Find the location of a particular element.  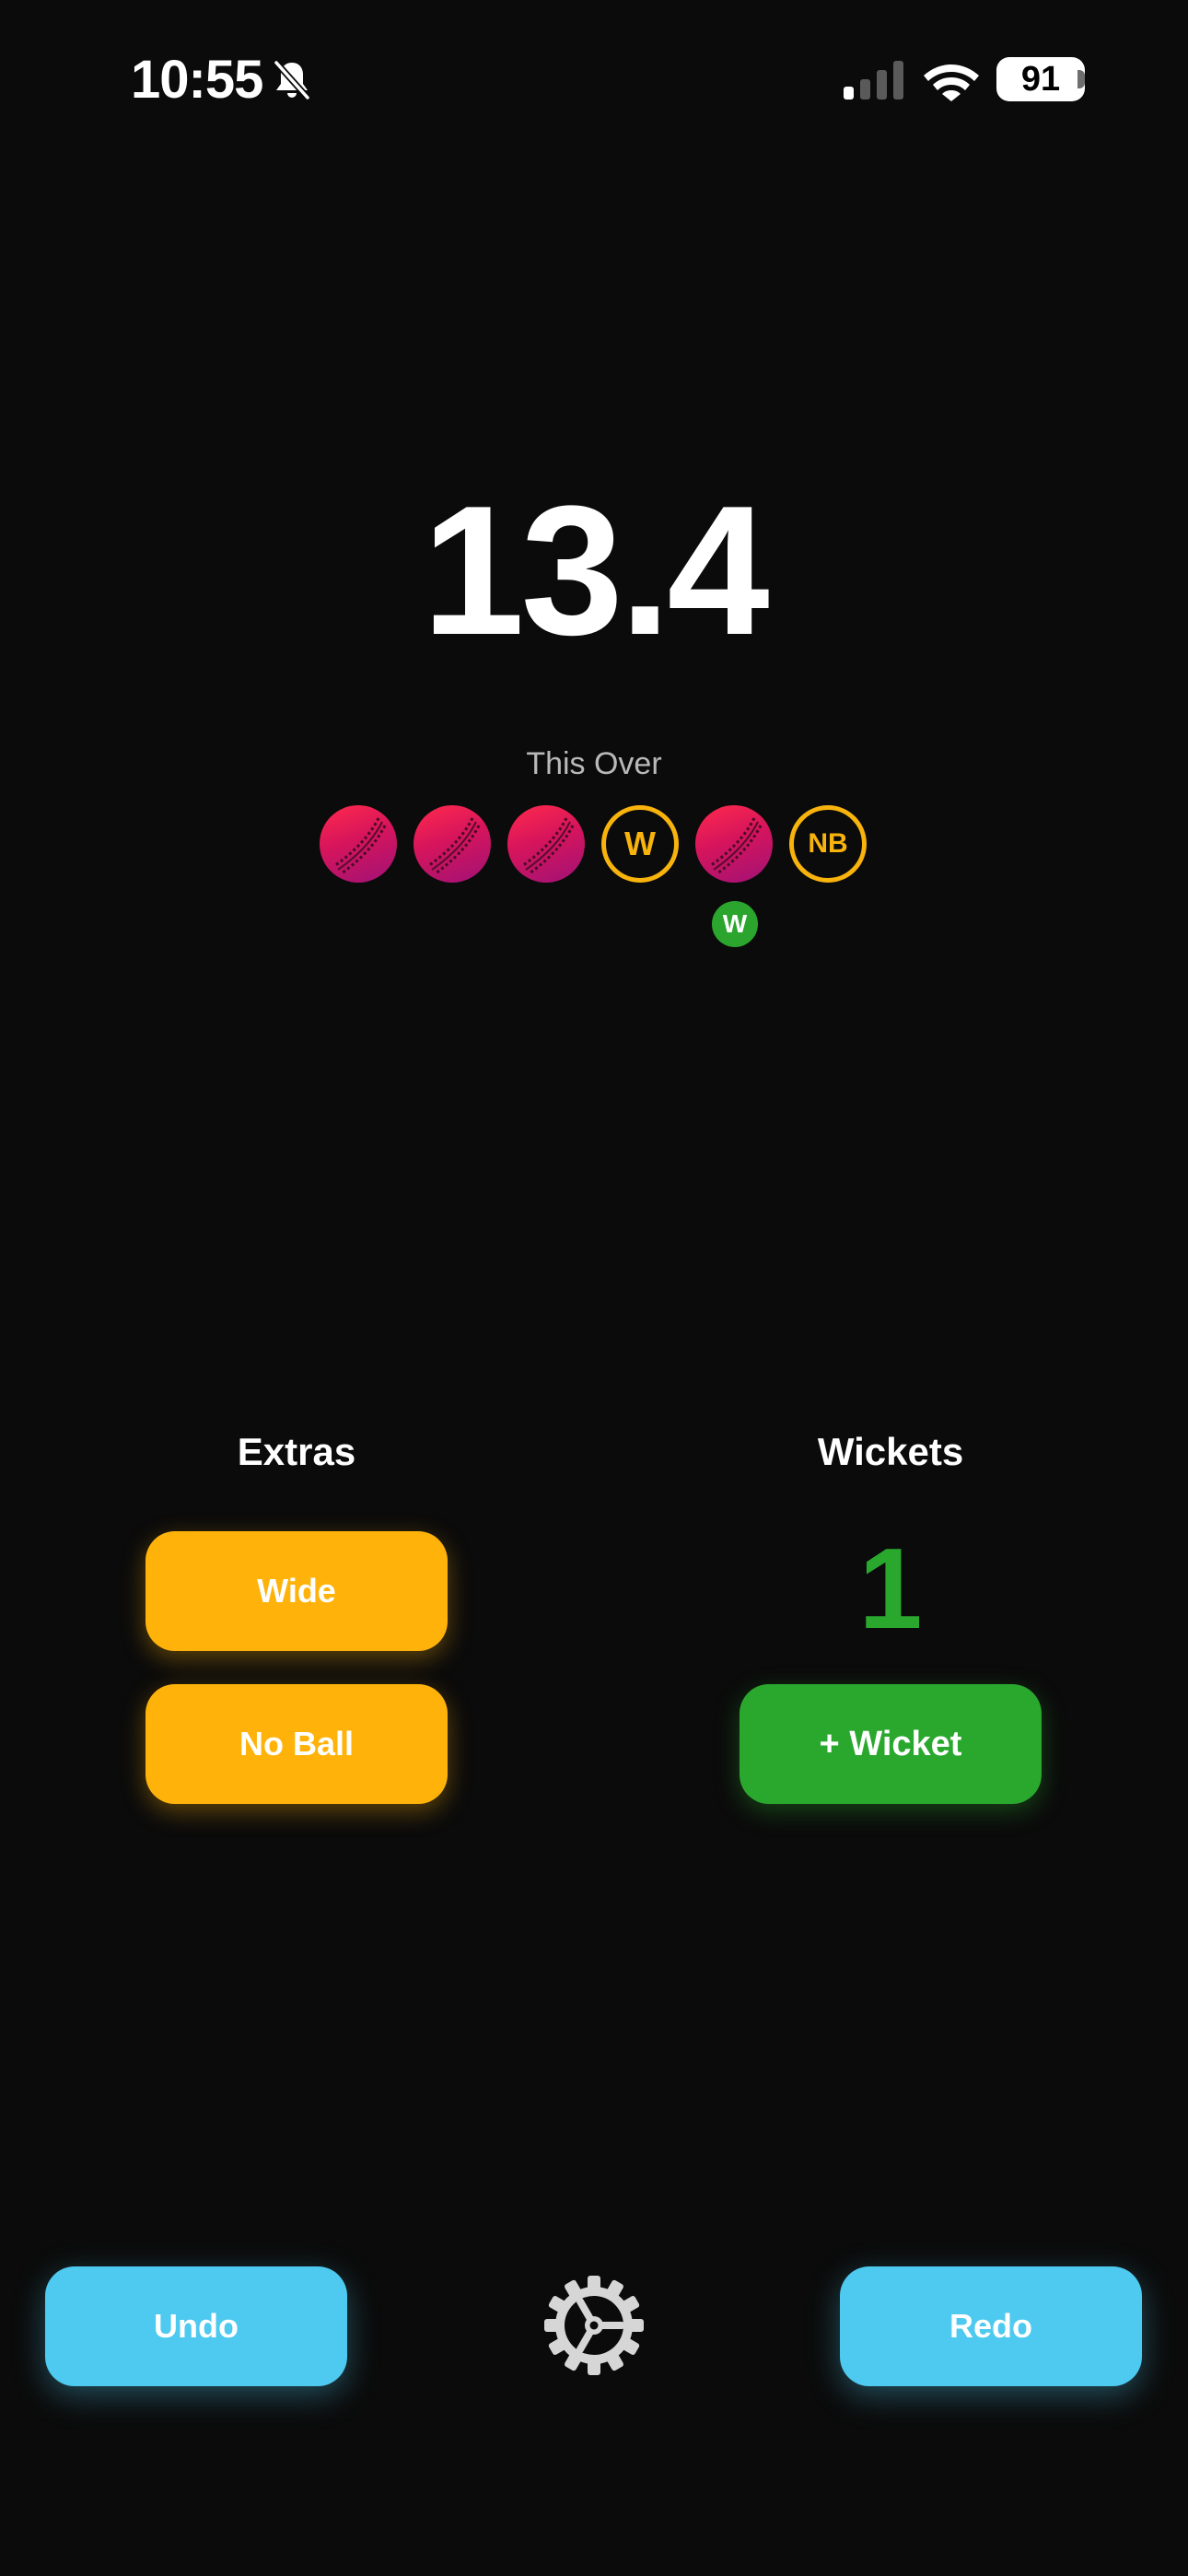

delivery-extra-wide: W is located at coordinates (640, 844).